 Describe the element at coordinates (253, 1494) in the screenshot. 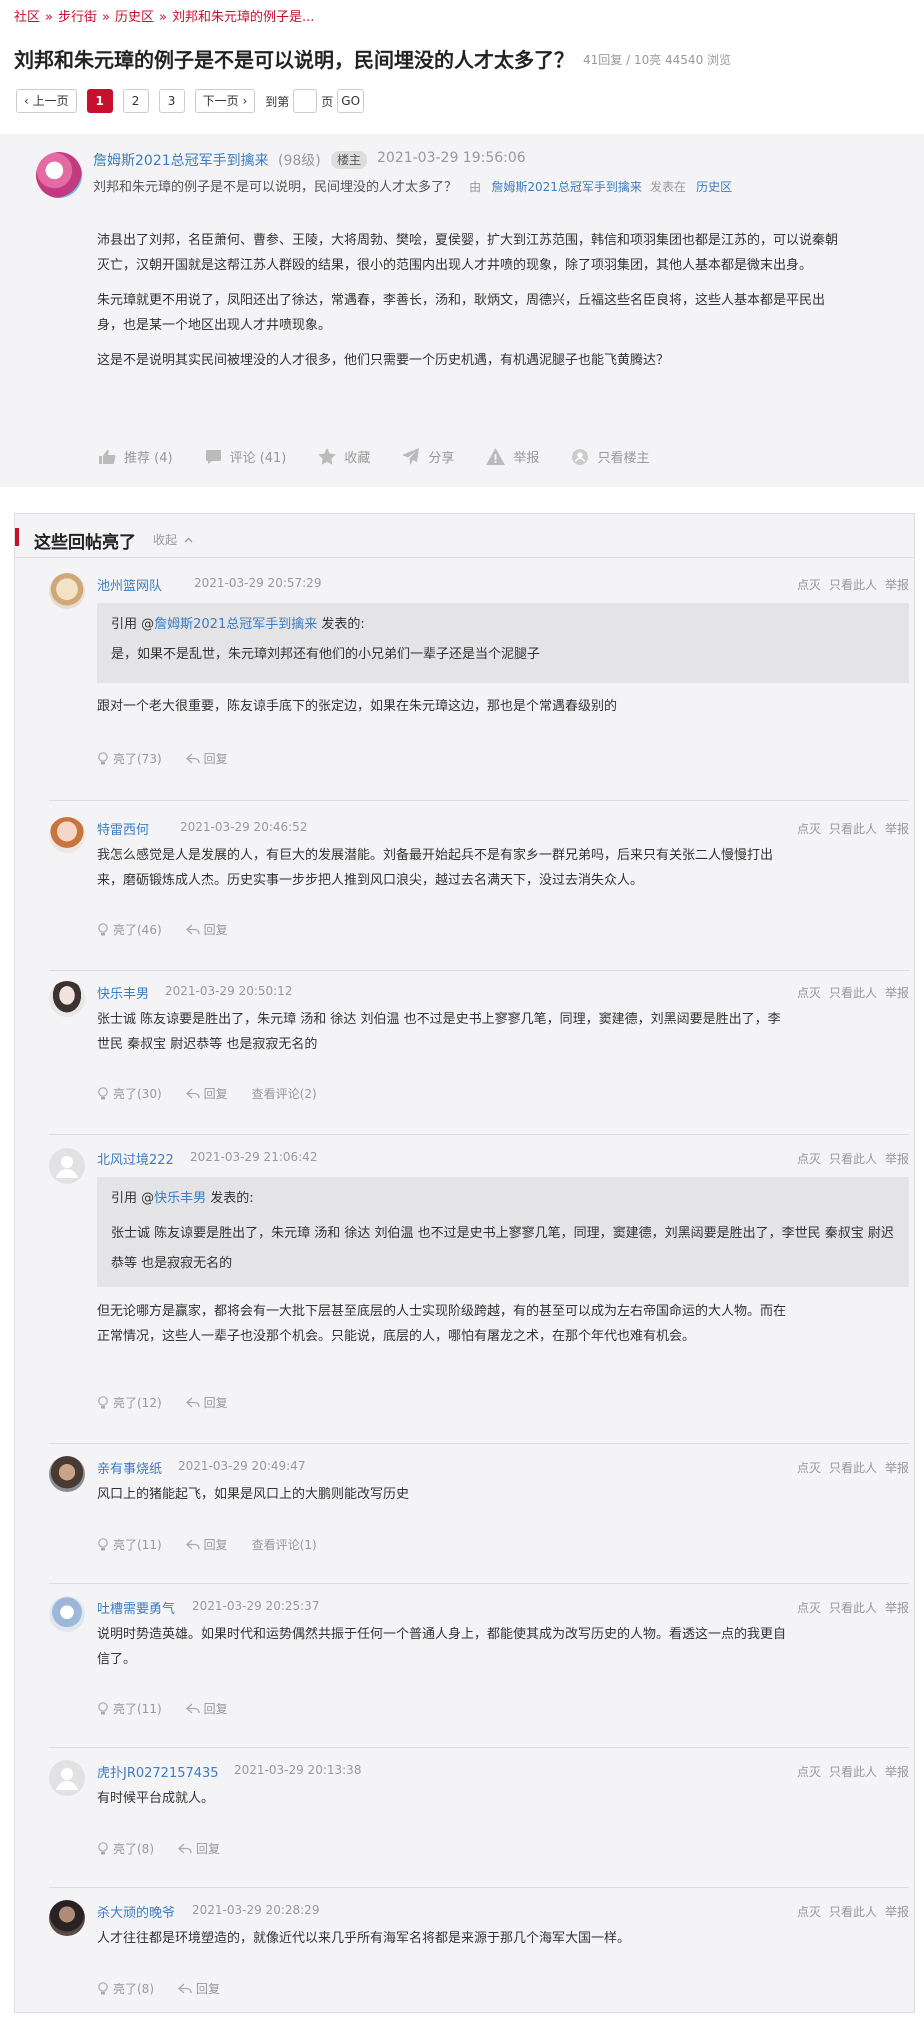

I see `reply-text: 风口上的猪能起飞，如果是风口上的大鹏则能改写历史` at that location.